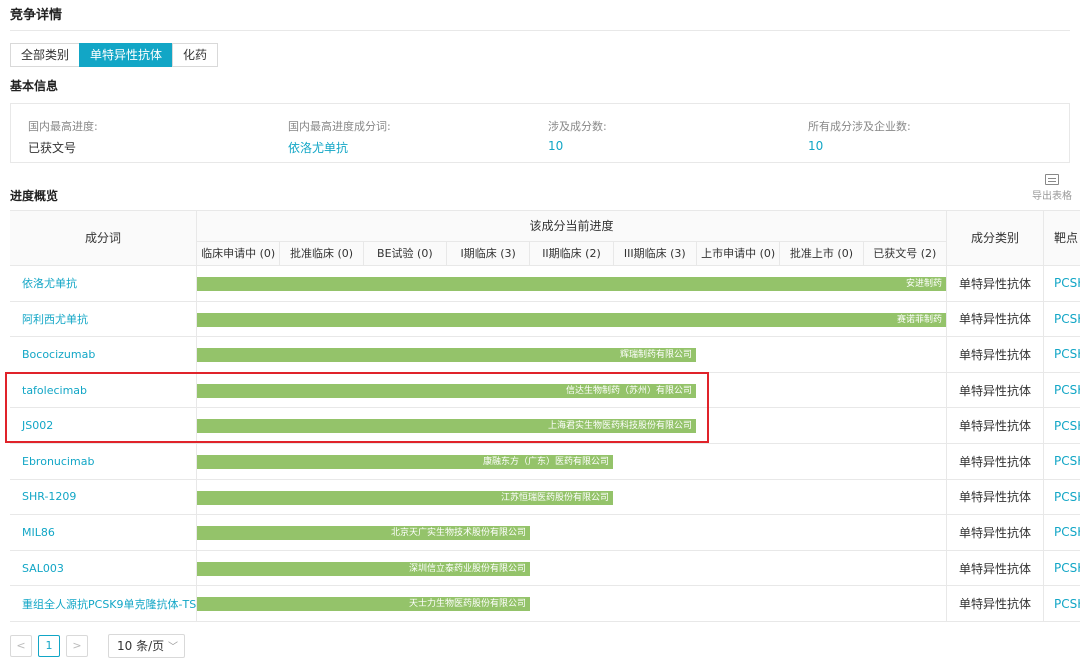 This screenshot has width=1080, height=666. I want to click on next-page-button: >, so click(77, 646).